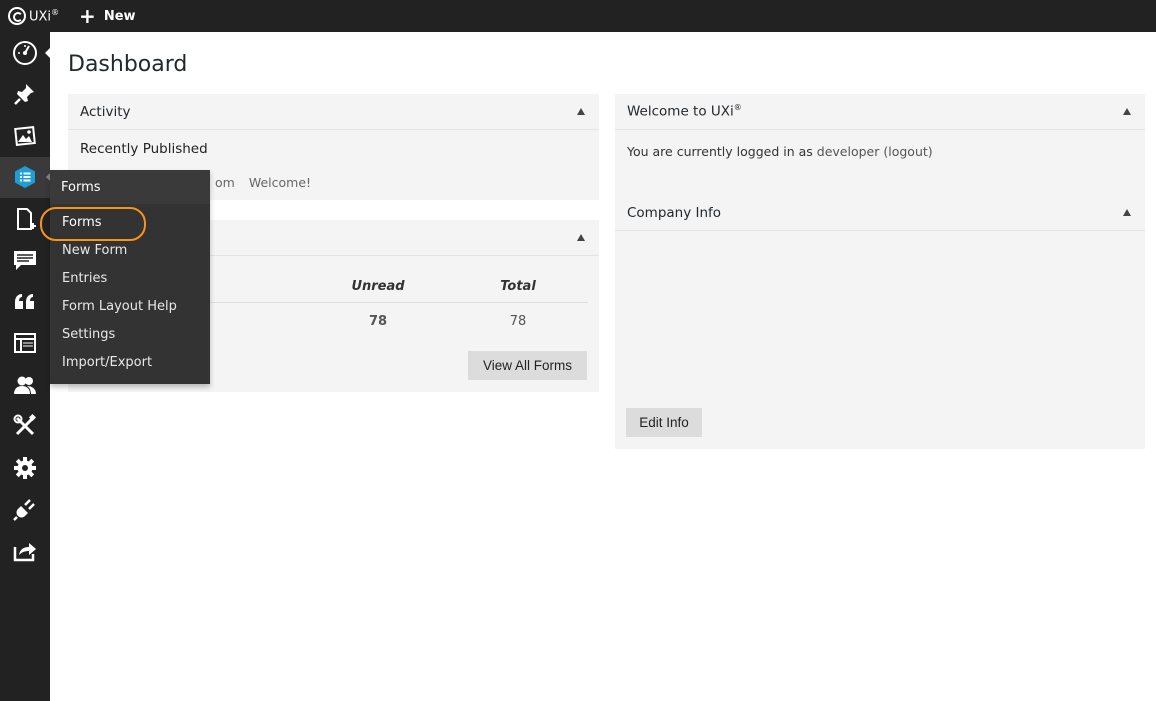 The width and height of the screenshot is (1156, 701). What do you see at coordinates (737, 108) in the screenshot?
I see `welcome-reg-mark: ®` at bounding box center [737, 108].